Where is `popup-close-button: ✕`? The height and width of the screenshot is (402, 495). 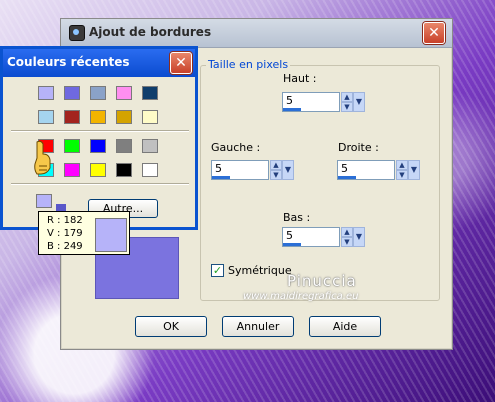
popup-close-button: ✕ is located at coordinates (181, 63).